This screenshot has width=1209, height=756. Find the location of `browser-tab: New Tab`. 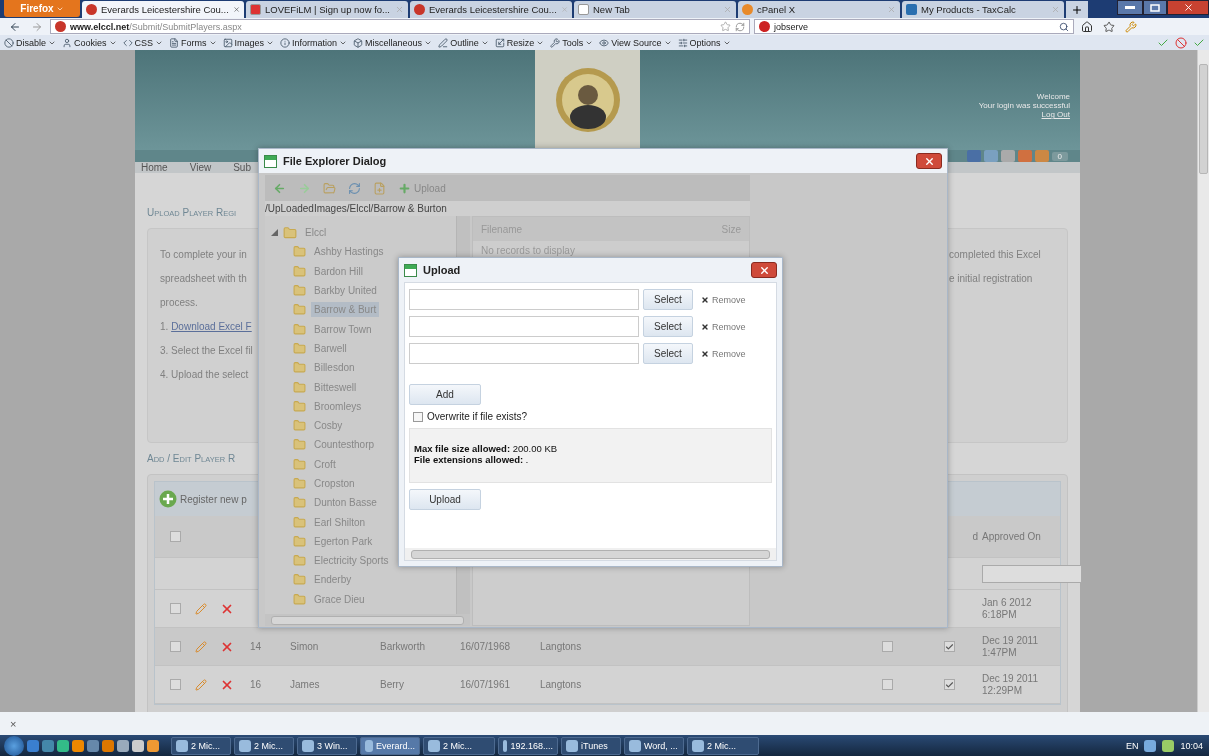

browser-tab: New Tab is located at coordinates (655, 9).